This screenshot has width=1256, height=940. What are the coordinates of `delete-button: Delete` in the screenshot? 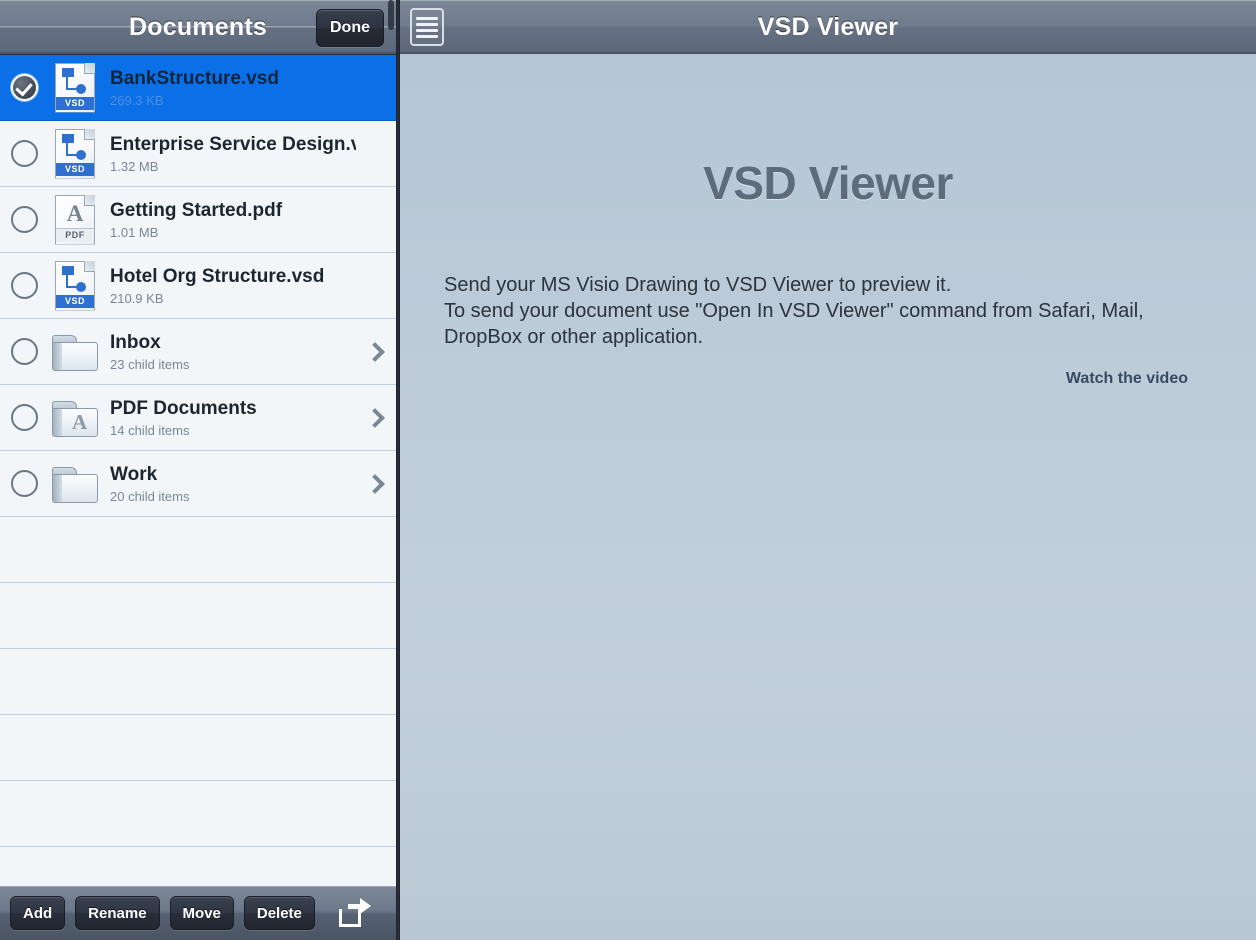 It's located at (279, 913).